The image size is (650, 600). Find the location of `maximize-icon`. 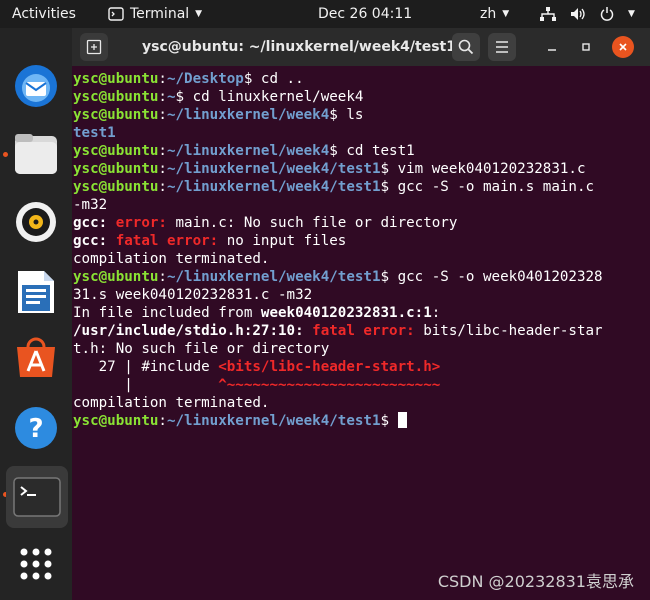

maximize-icon is located at coordinates (586, 47).